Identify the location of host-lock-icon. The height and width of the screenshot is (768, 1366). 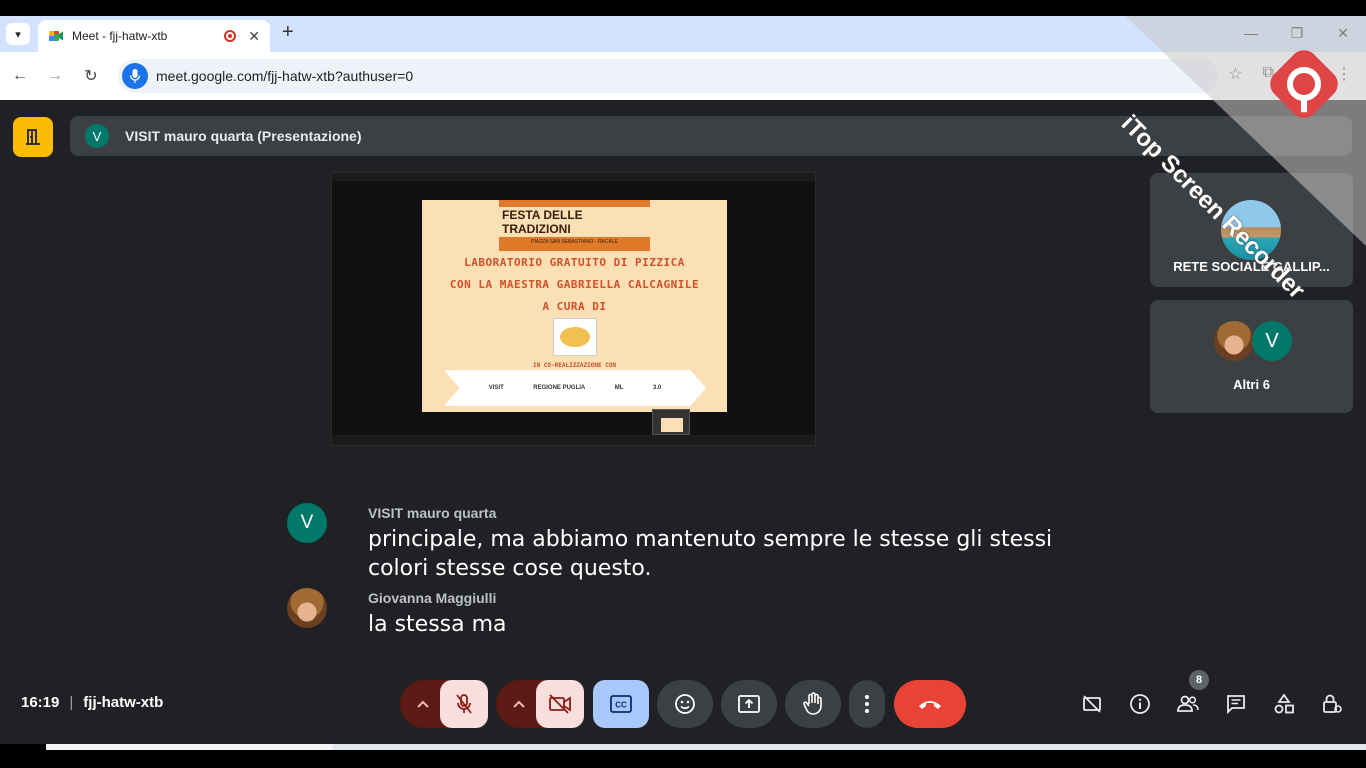
(1332, 704).